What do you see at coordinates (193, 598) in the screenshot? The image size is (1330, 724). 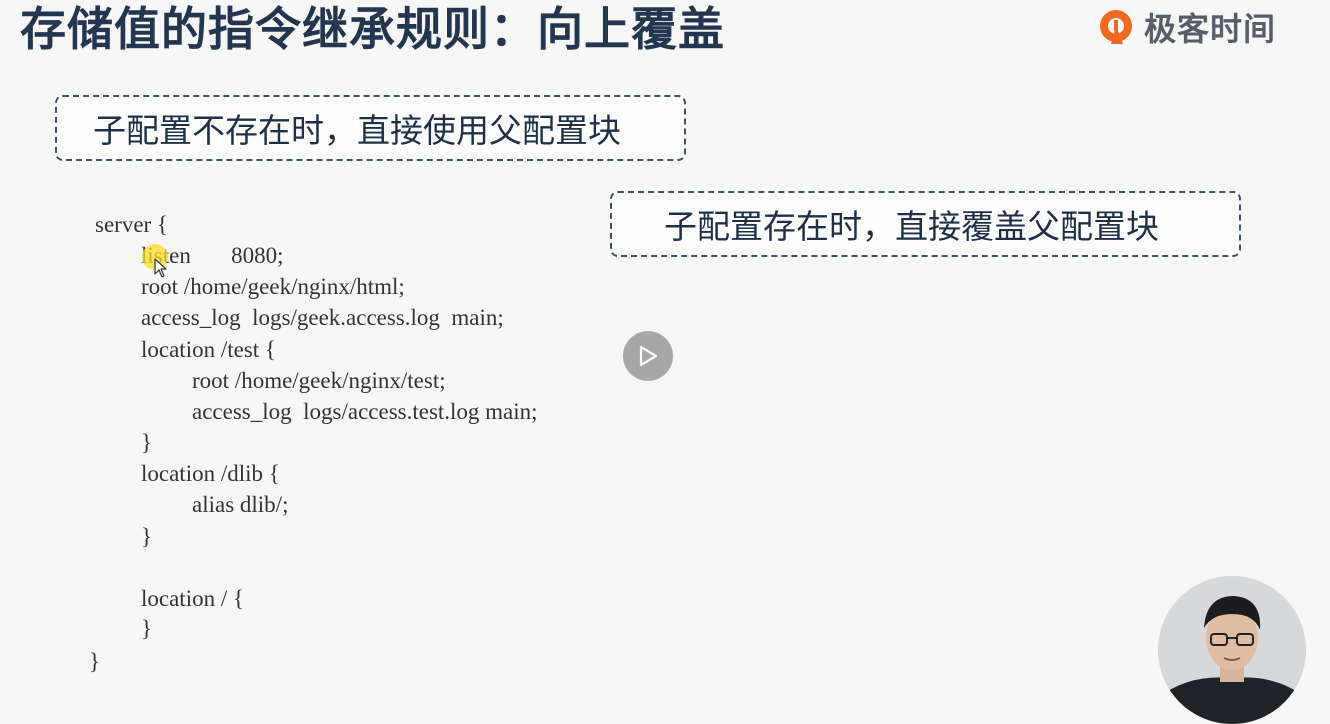 I see `code-line: location / {` at bounding box center [193, 598].